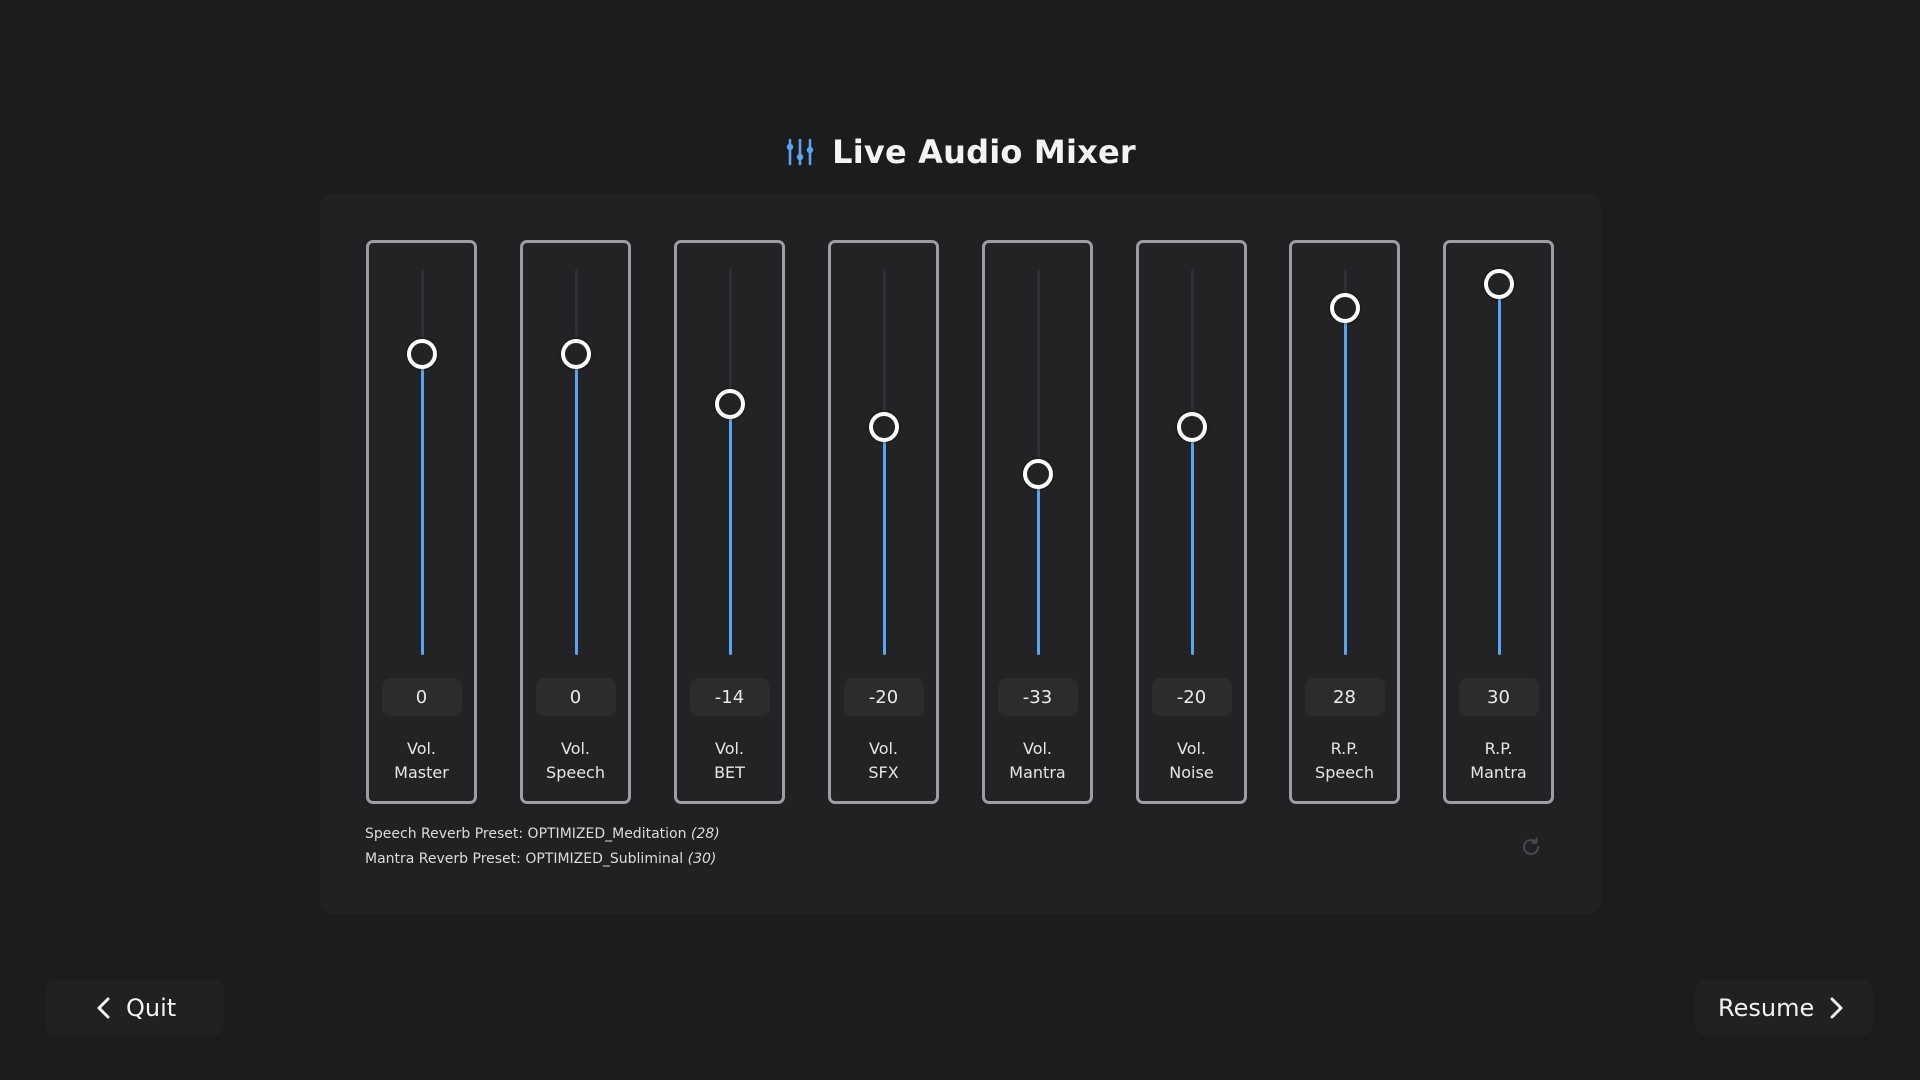  I want to click on resume-label: Resume, so click(1766, 1007).